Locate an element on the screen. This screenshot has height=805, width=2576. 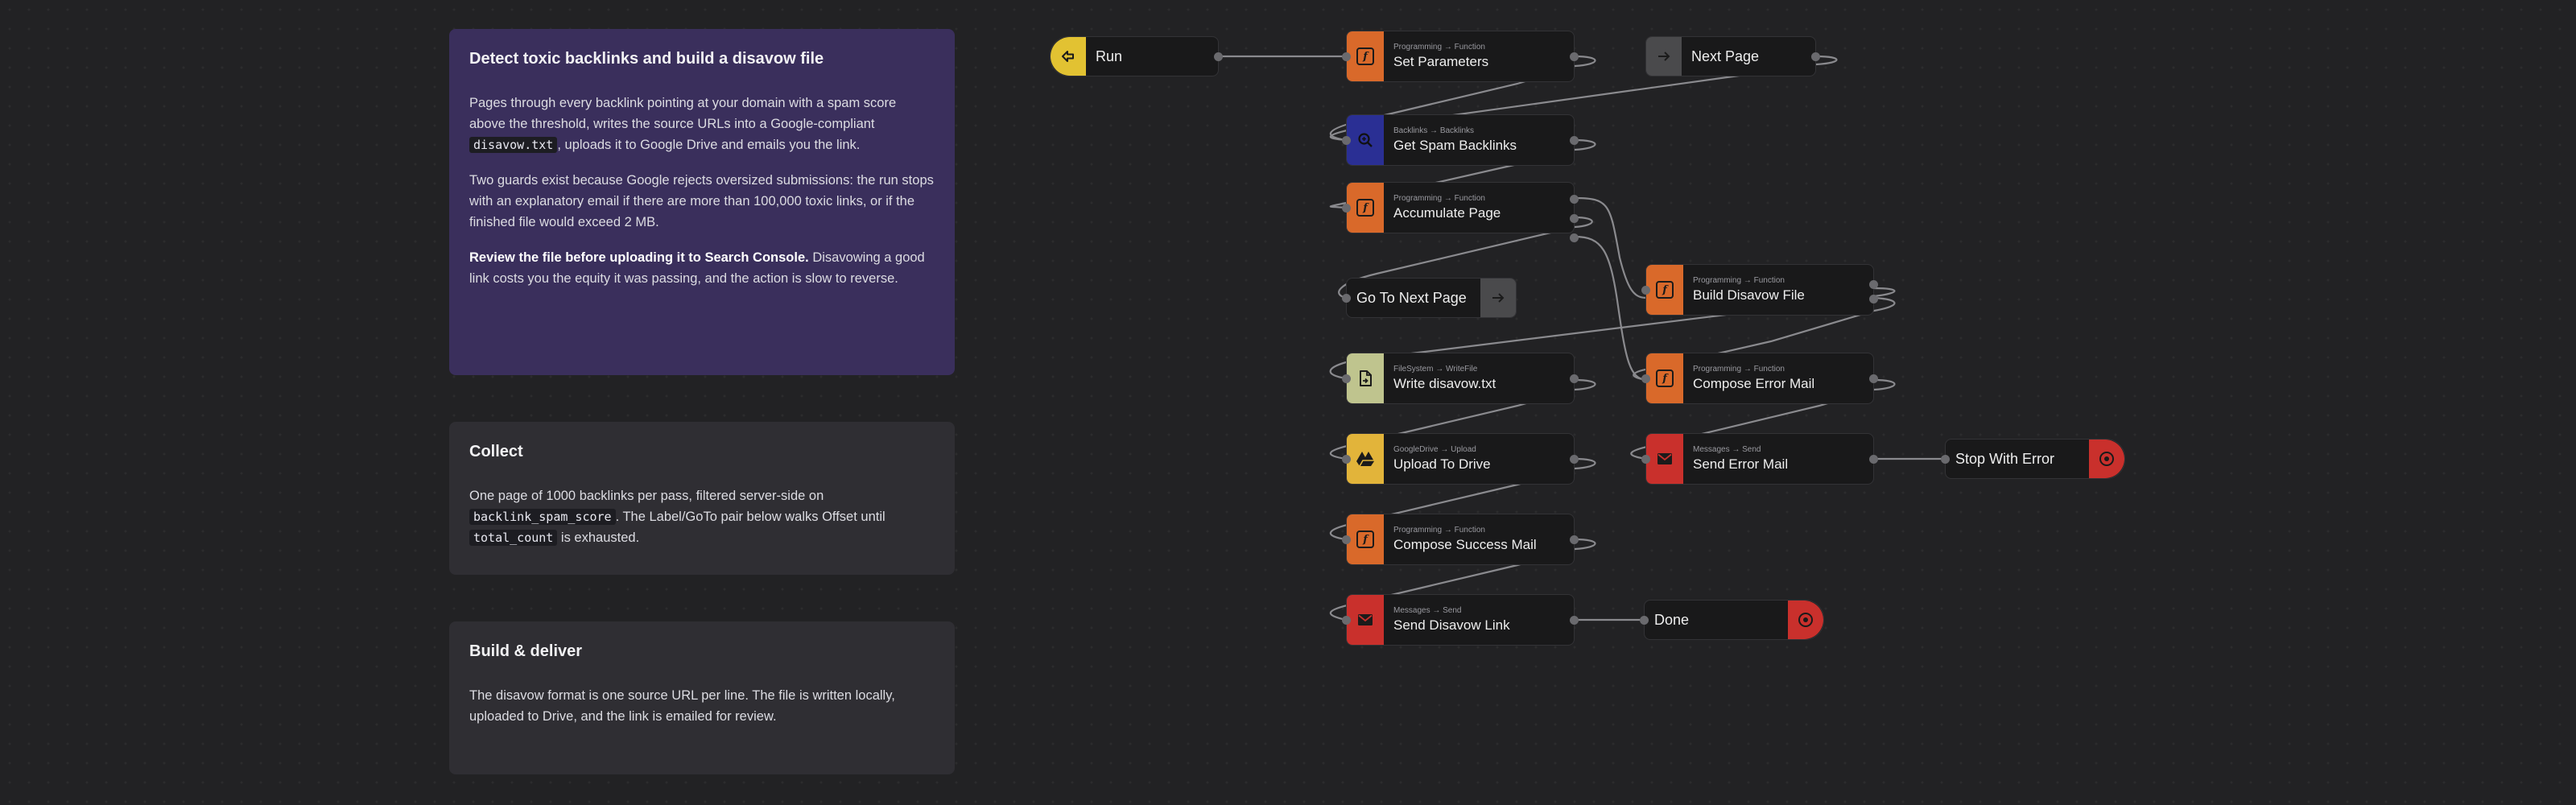
node-write-disavow: FileSystem → WriteFile Write disavow.txt is located at coordinates (1460, 378).